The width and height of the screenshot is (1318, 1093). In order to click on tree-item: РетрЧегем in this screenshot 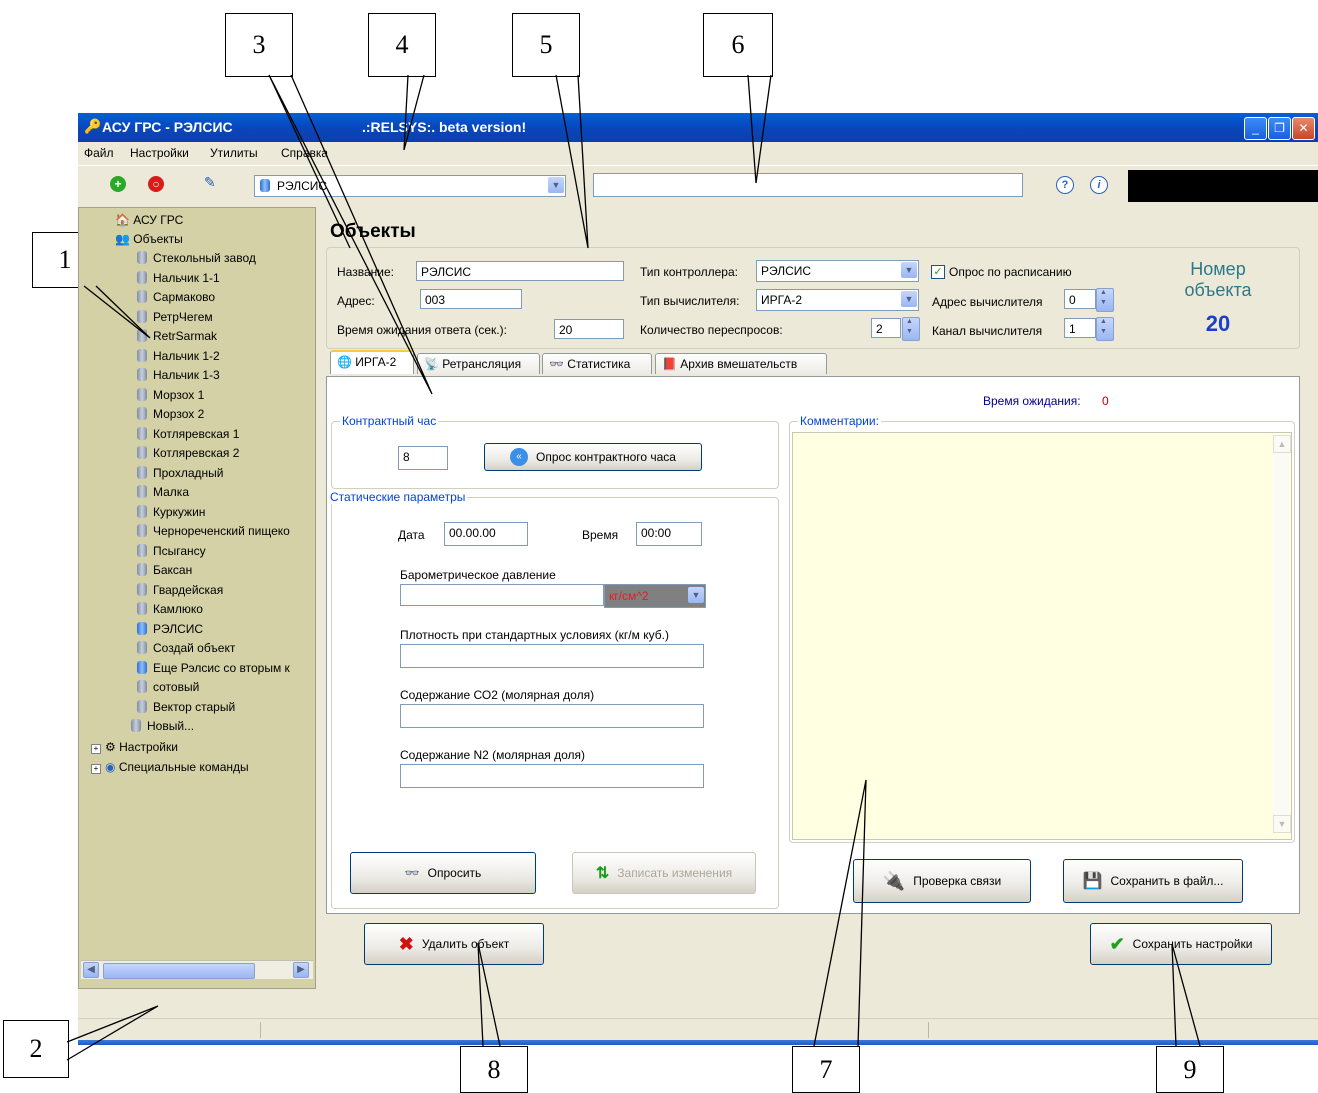, I will do `click(175, 316)`.